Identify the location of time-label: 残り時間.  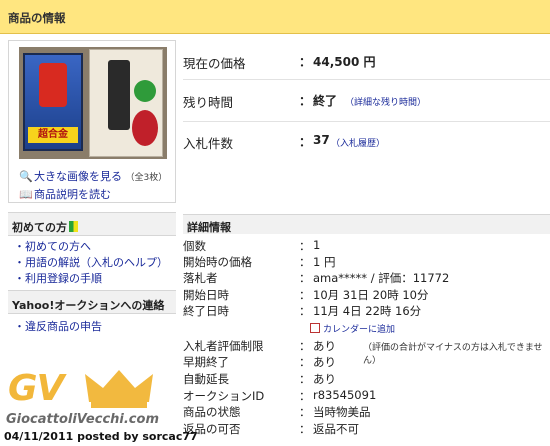
(208, 102).